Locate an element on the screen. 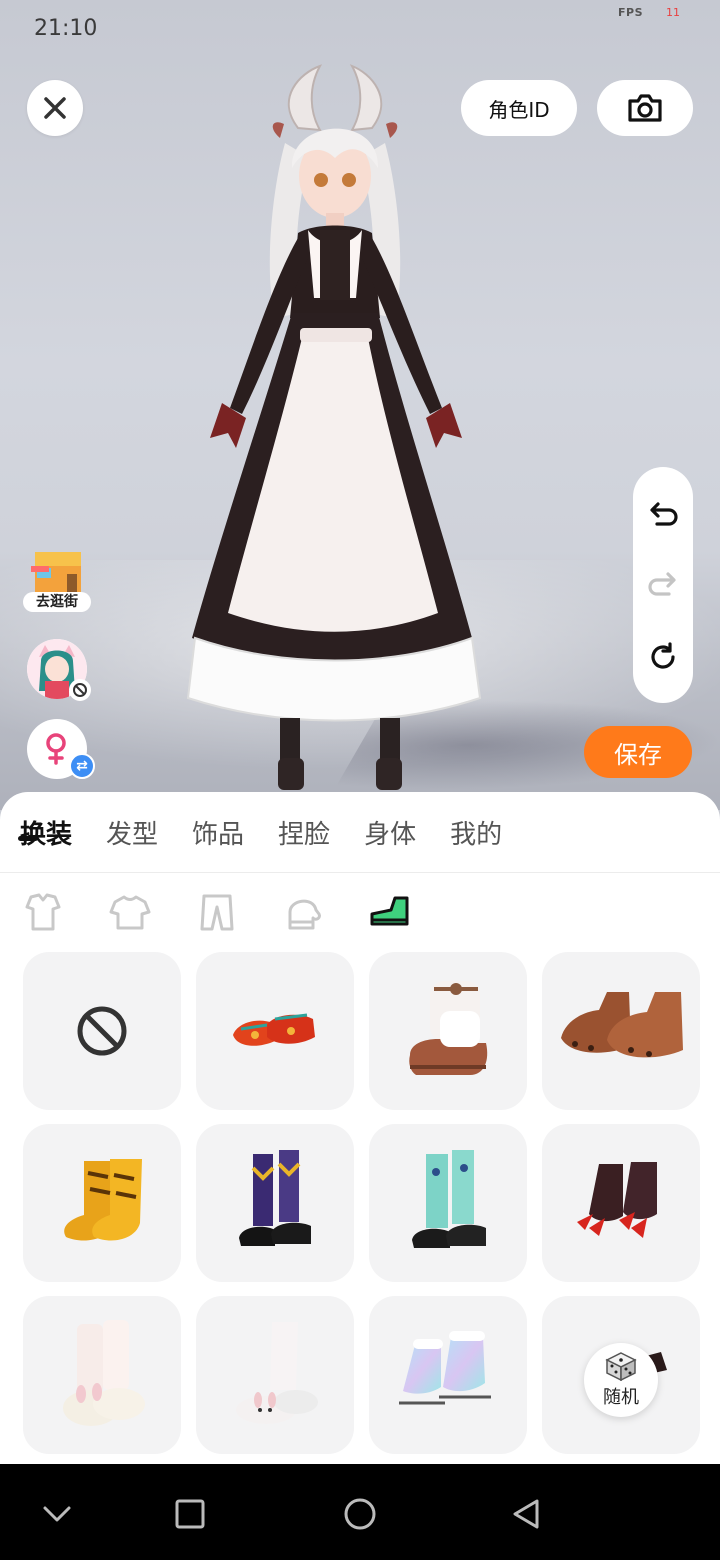  item-fur-boots is located at coordinates (448, 1031).